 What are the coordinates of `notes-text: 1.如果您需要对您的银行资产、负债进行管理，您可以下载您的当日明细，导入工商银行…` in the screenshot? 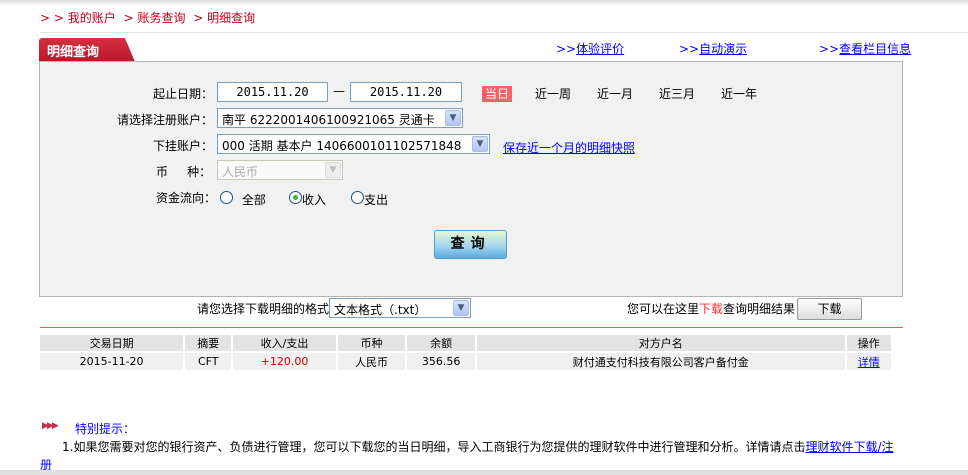 It's located at (471, 456).